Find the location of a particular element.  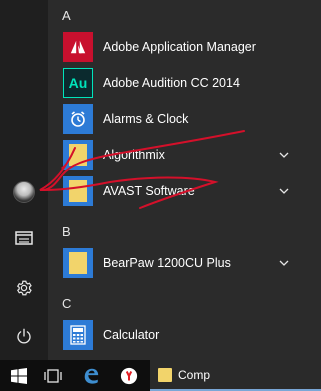

settings-button is located at coordinates (24, 288).